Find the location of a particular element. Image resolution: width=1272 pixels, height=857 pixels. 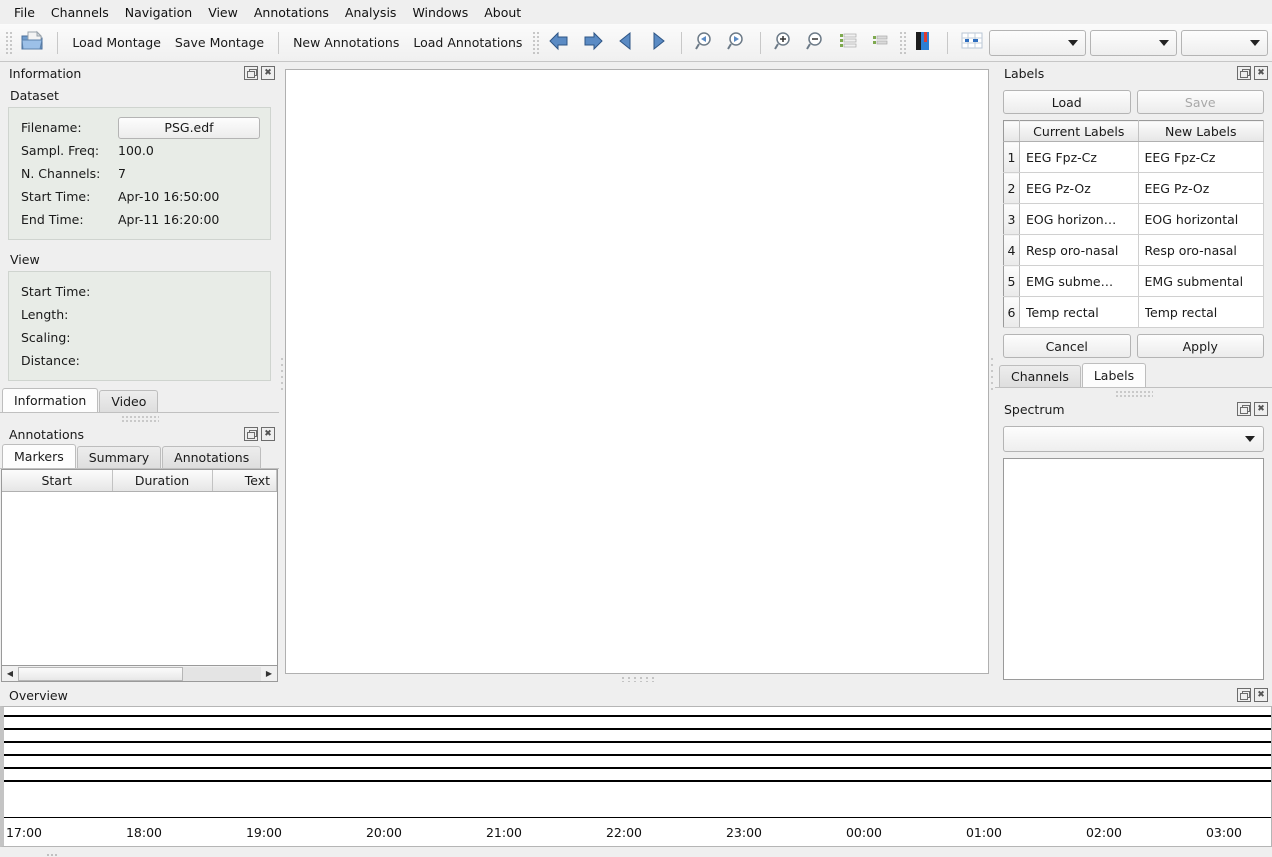

spectrogram-grid-icon is located at coordinates (972, 42).